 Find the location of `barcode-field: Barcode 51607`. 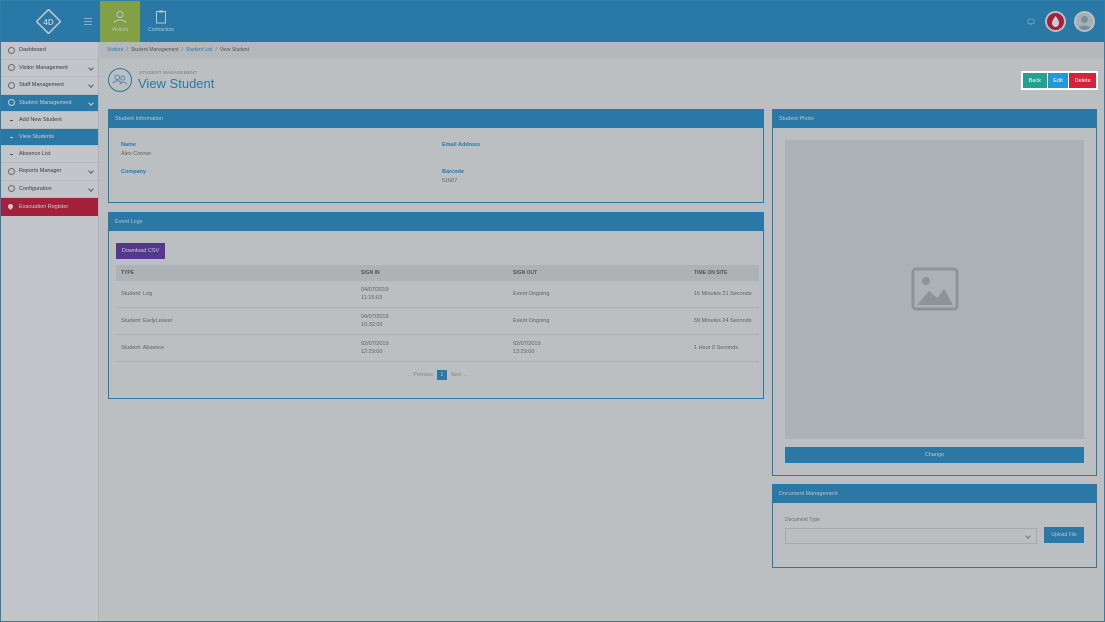

barcode-field: Barcode 51607 is located at coordinates (453, 176).